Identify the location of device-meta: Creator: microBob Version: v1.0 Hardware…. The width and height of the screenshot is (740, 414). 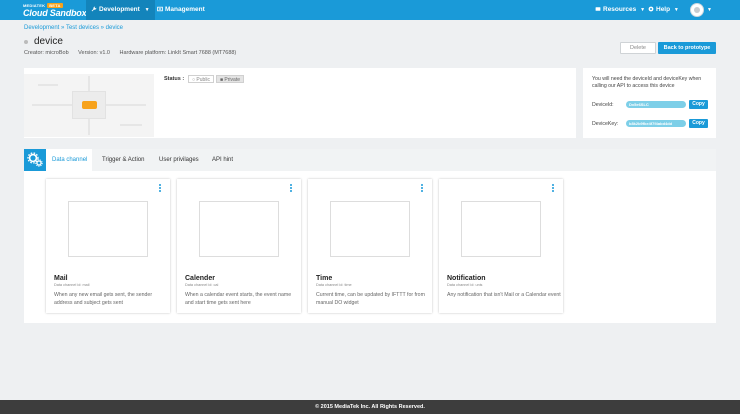
(134, 53).